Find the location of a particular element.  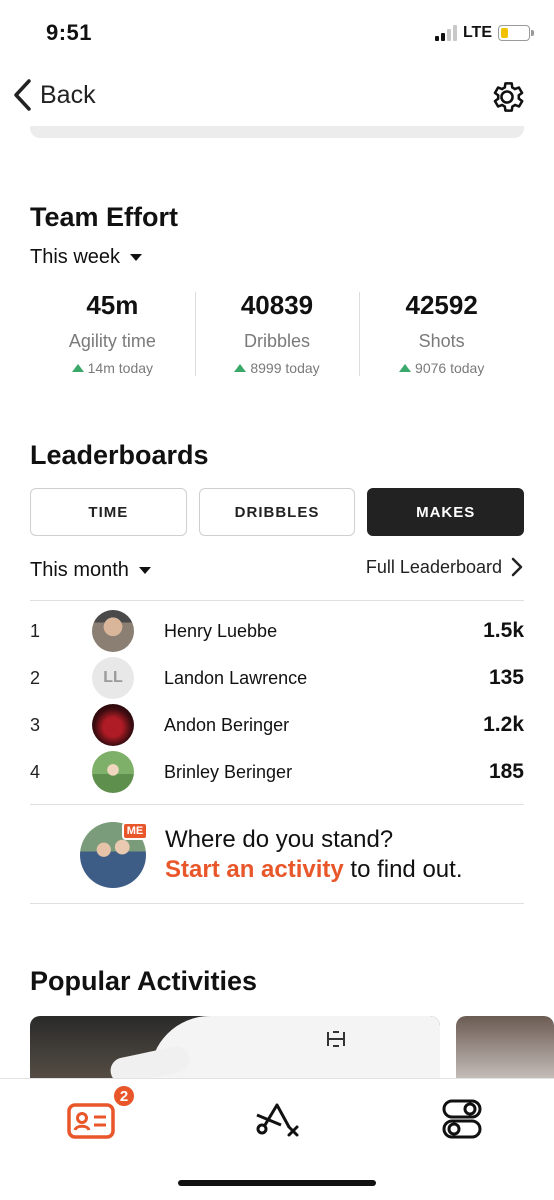

player-name: Andon Beringer is located at coordinates (227, 724).